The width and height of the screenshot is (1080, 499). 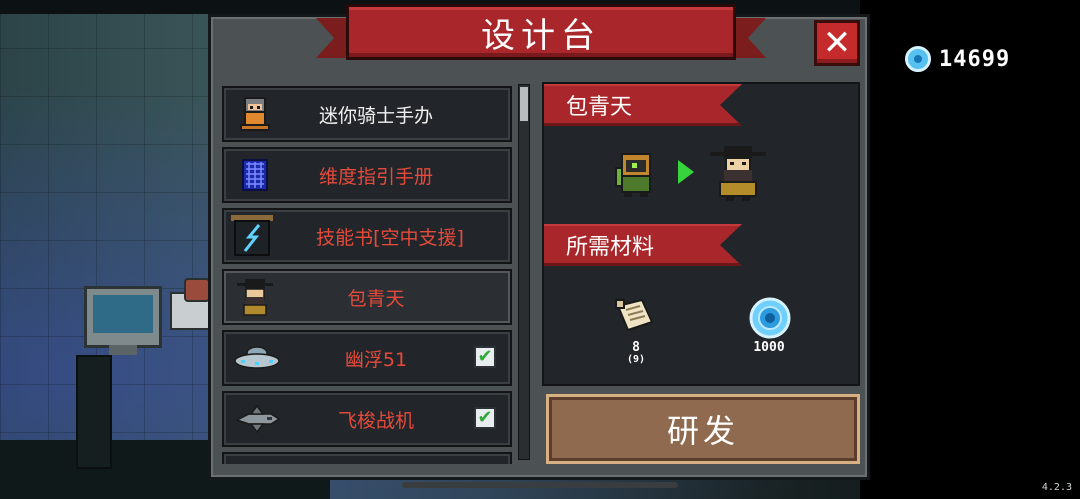 What do you see at coordinates (635, 317) in the screenshot?
I see `parchment-icon` at bounding box center [635, 317].